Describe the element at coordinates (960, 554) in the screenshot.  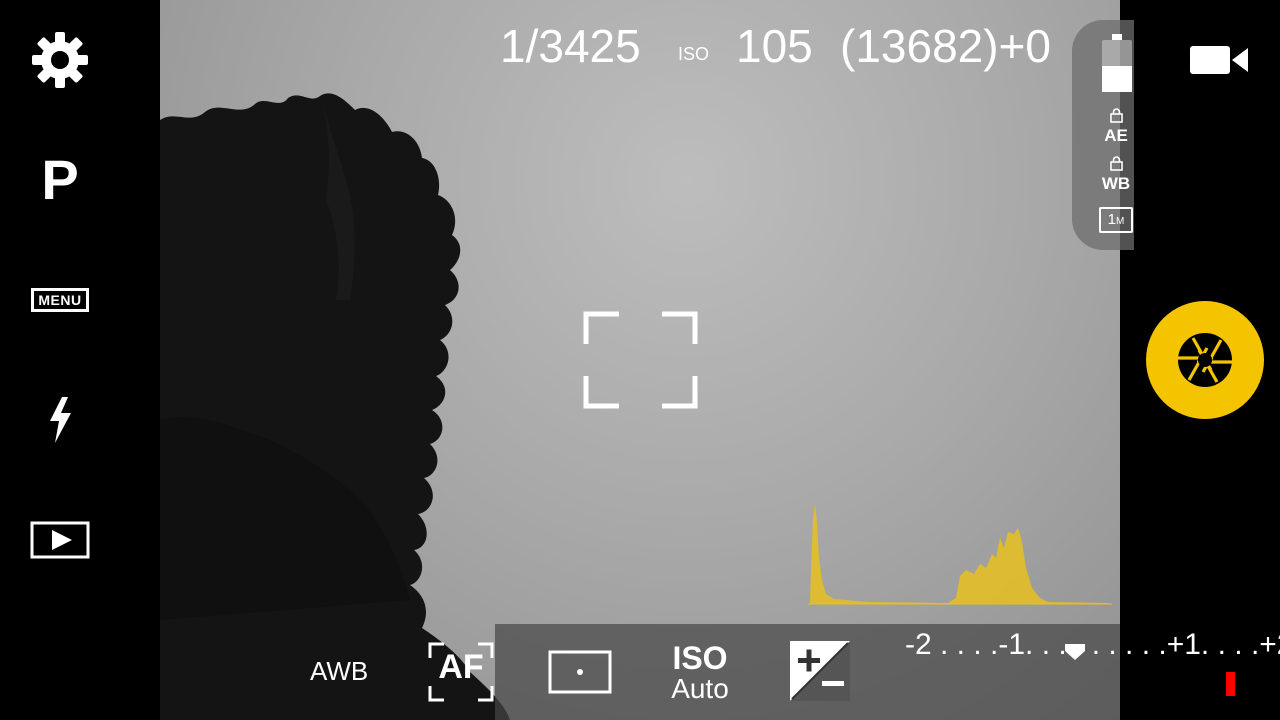
I see `histogram` at that location.